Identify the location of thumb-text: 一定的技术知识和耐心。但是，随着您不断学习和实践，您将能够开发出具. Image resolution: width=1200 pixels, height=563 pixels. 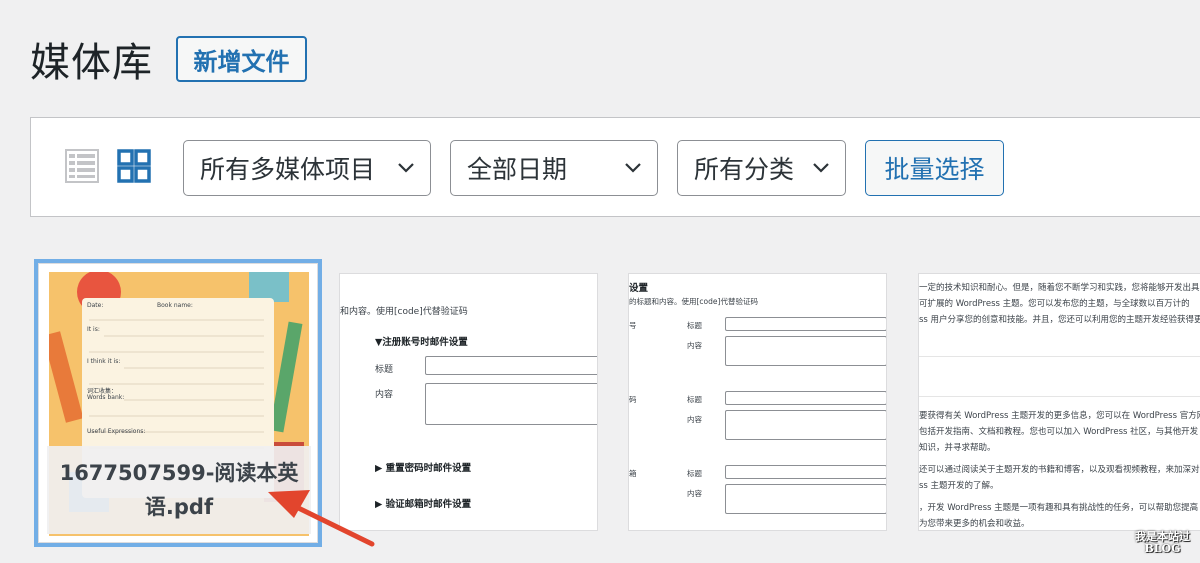
(1059, 288).